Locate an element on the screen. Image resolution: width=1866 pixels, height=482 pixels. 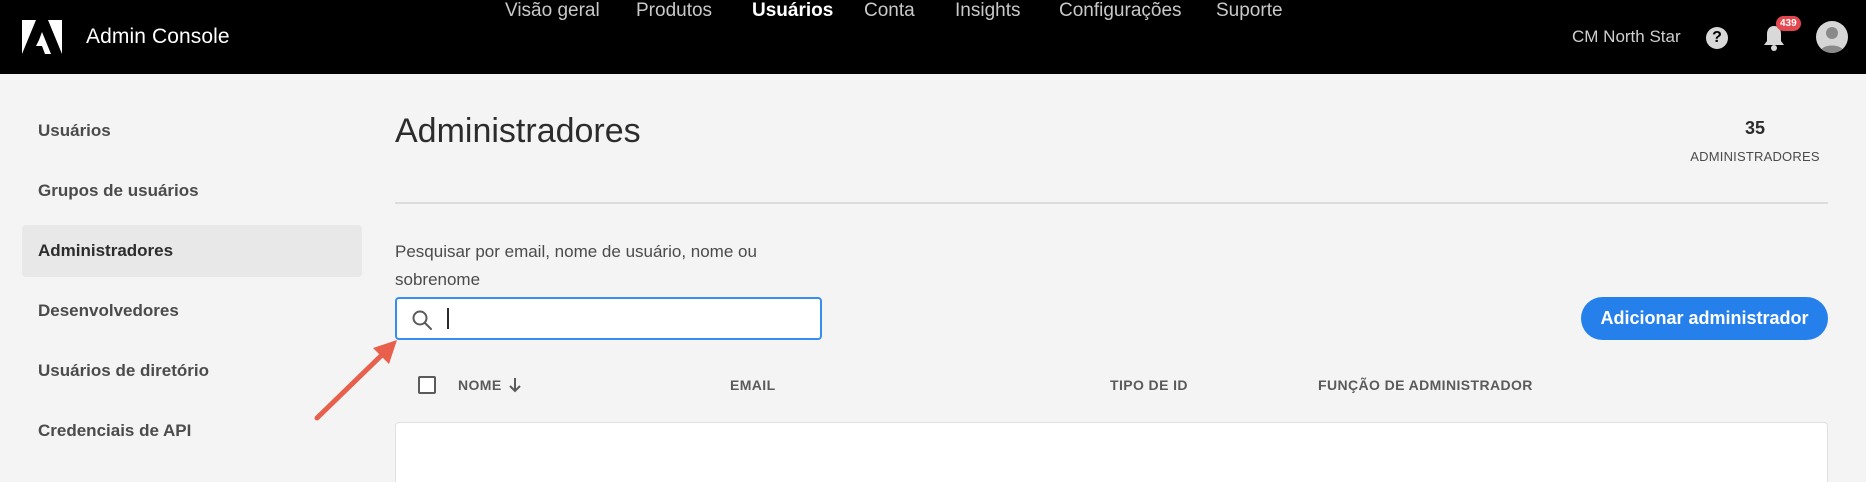
sidebar-item-grupos-de-usuarios: Grupos de usuários is located at coordinates (192, 191).